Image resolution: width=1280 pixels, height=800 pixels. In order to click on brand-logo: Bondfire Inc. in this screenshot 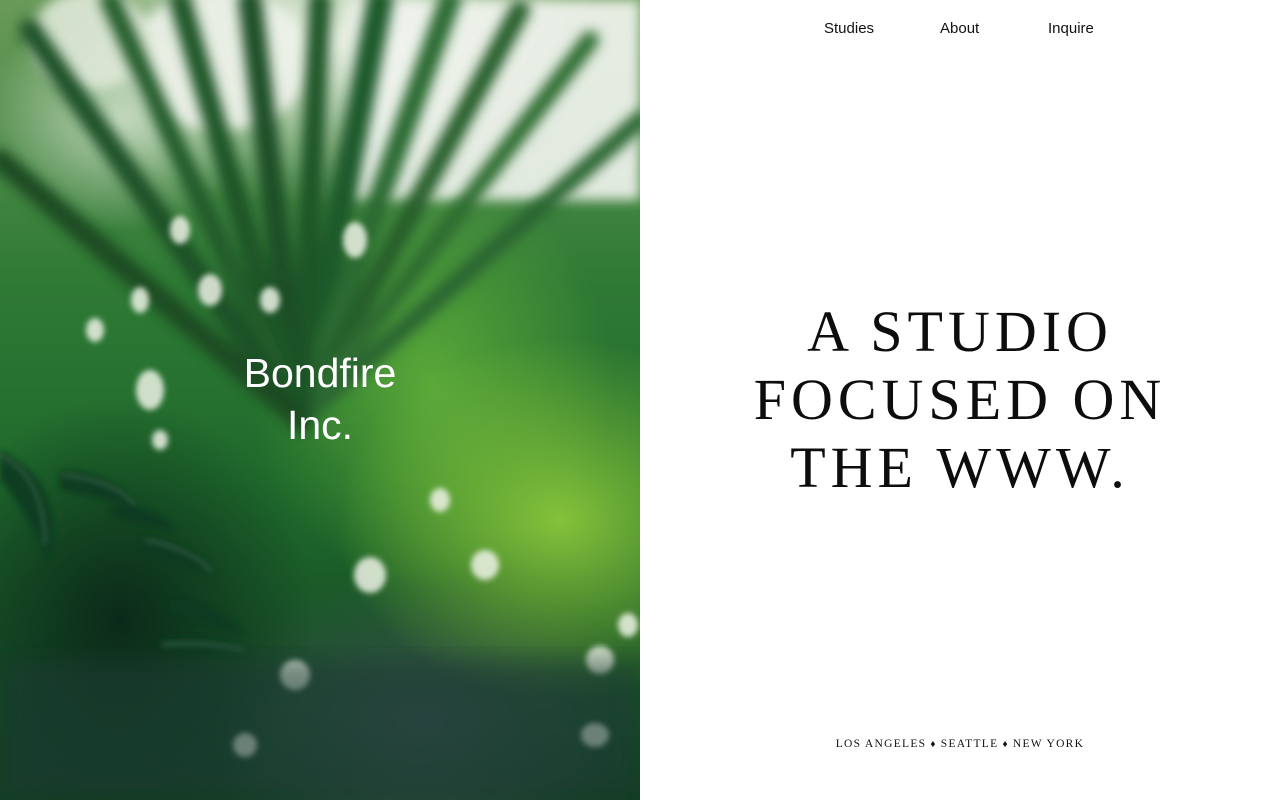, I will do `click(320, 399)`.